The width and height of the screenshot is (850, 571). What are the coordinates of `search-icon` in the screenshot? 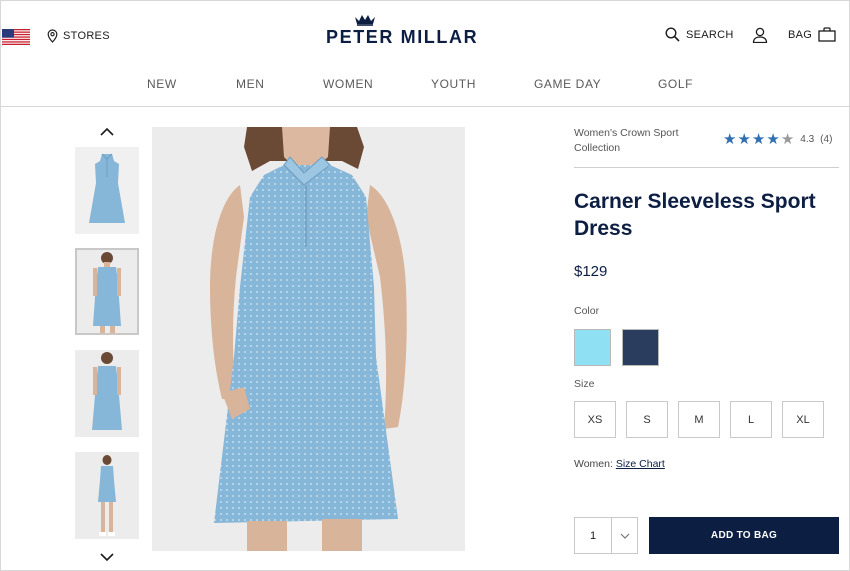 It's located at (672, 34).